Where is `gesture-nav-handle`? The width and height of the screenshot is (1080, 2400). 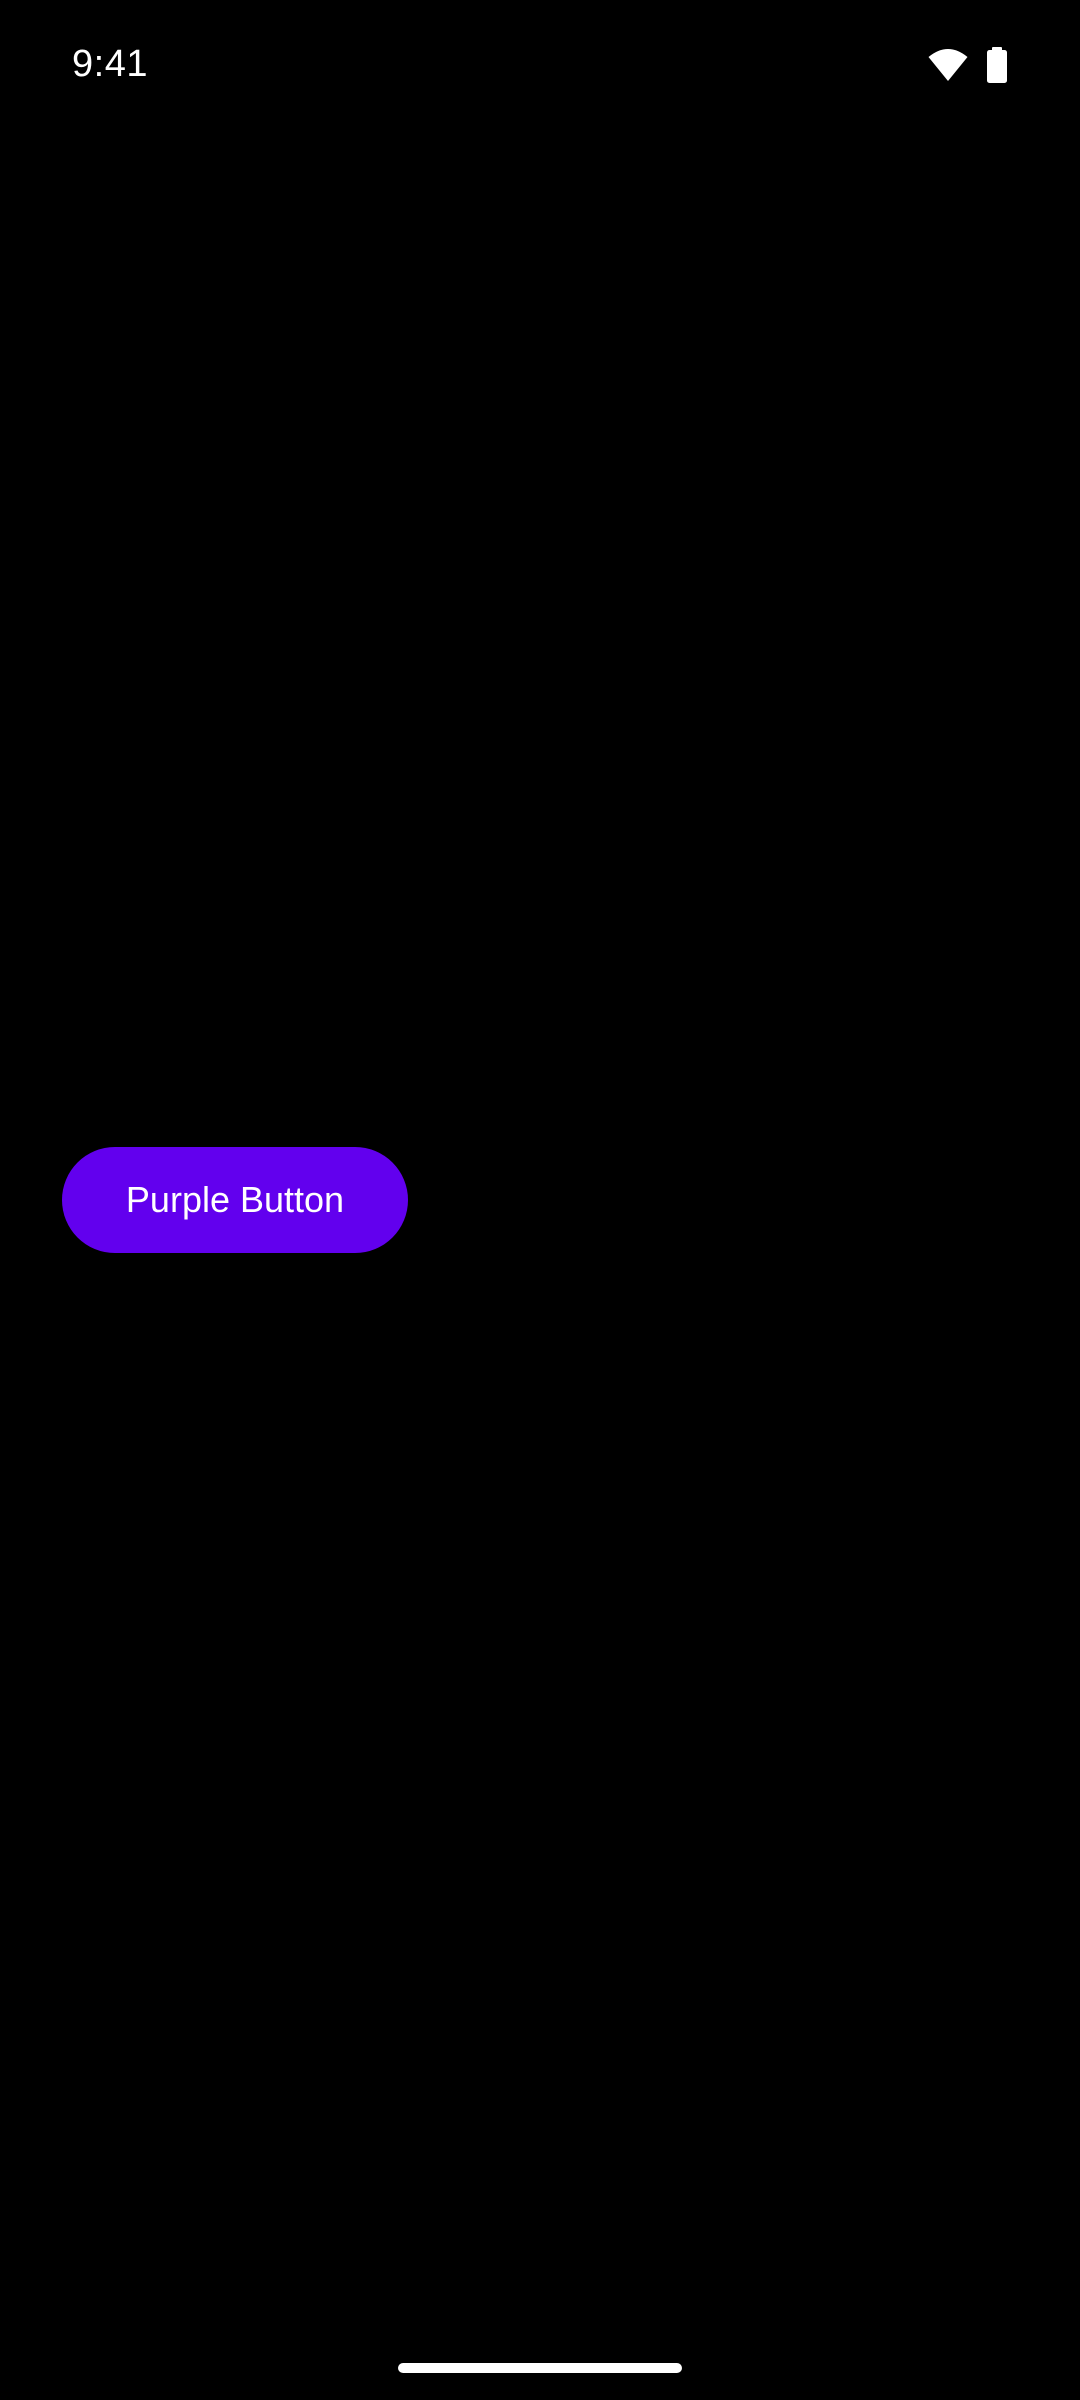 gesture-nav-handle is located at coordinates (540, 2368).